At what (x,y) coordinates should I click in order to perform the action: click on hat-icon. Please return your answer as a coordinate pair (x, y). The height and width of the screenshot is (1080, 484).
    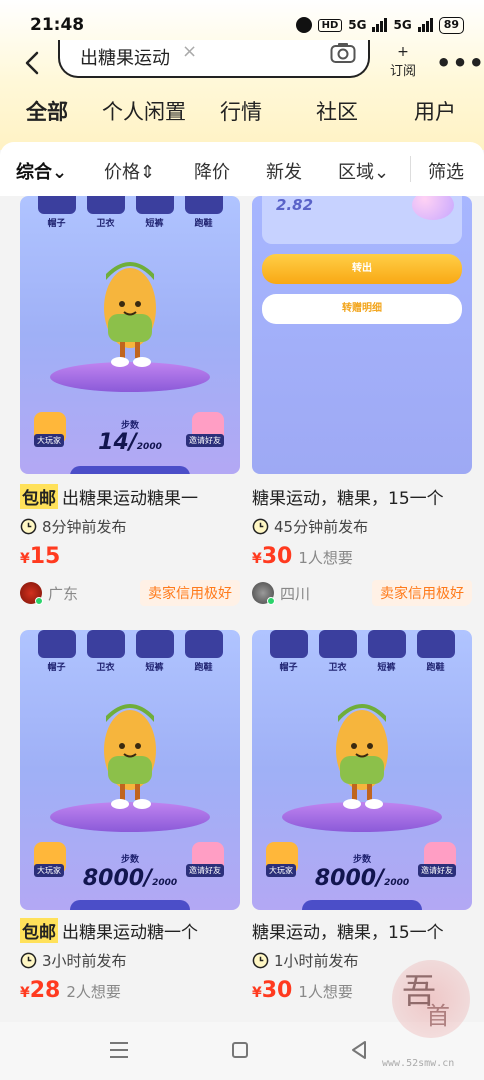
    Looking at the image, I should click on (56, 644).